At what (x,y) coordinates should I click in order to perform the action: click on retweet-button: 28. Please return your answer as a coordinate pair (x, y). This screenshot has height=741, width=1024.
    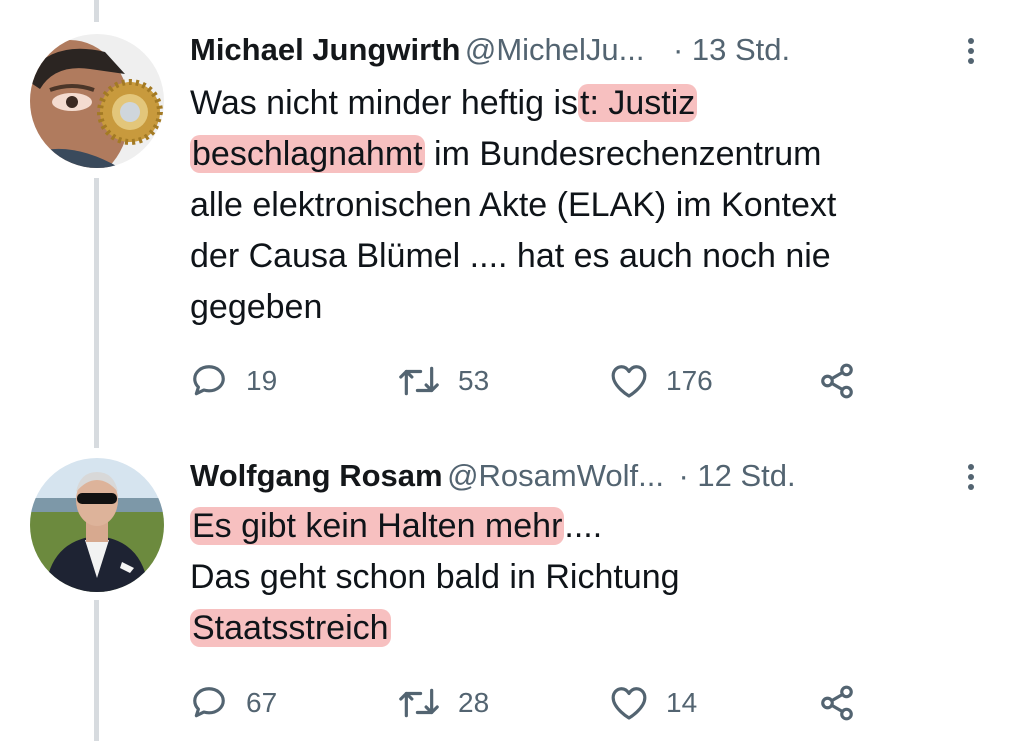
    Looking at the image, I should click on (443, 703).